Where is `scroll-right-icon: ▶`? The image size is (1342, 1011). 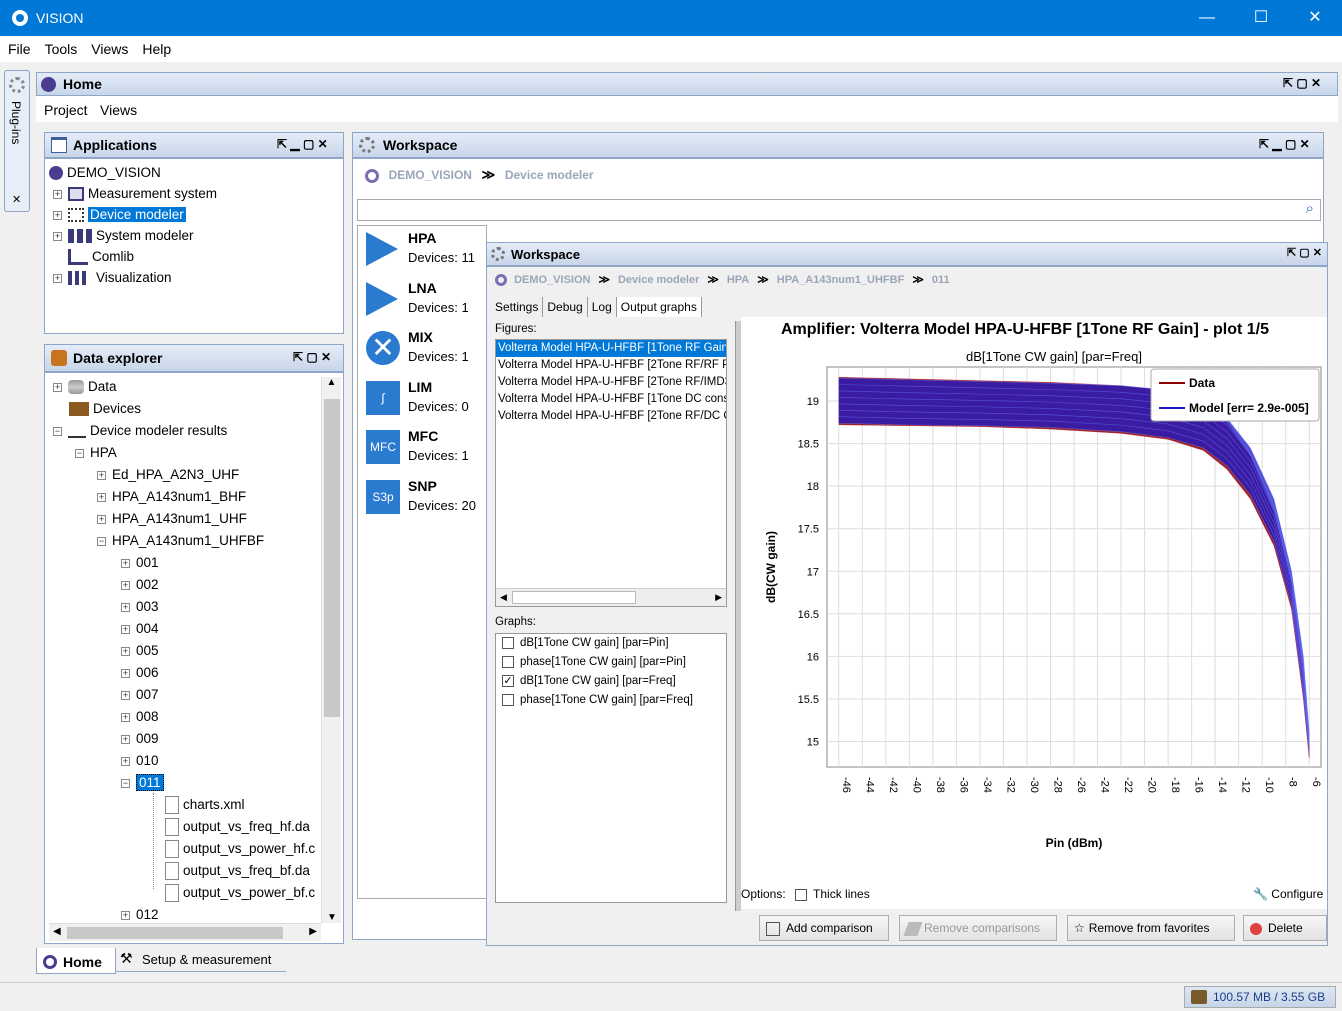 scroll-right-icon: ▶ is located at coordinates (313, 931).